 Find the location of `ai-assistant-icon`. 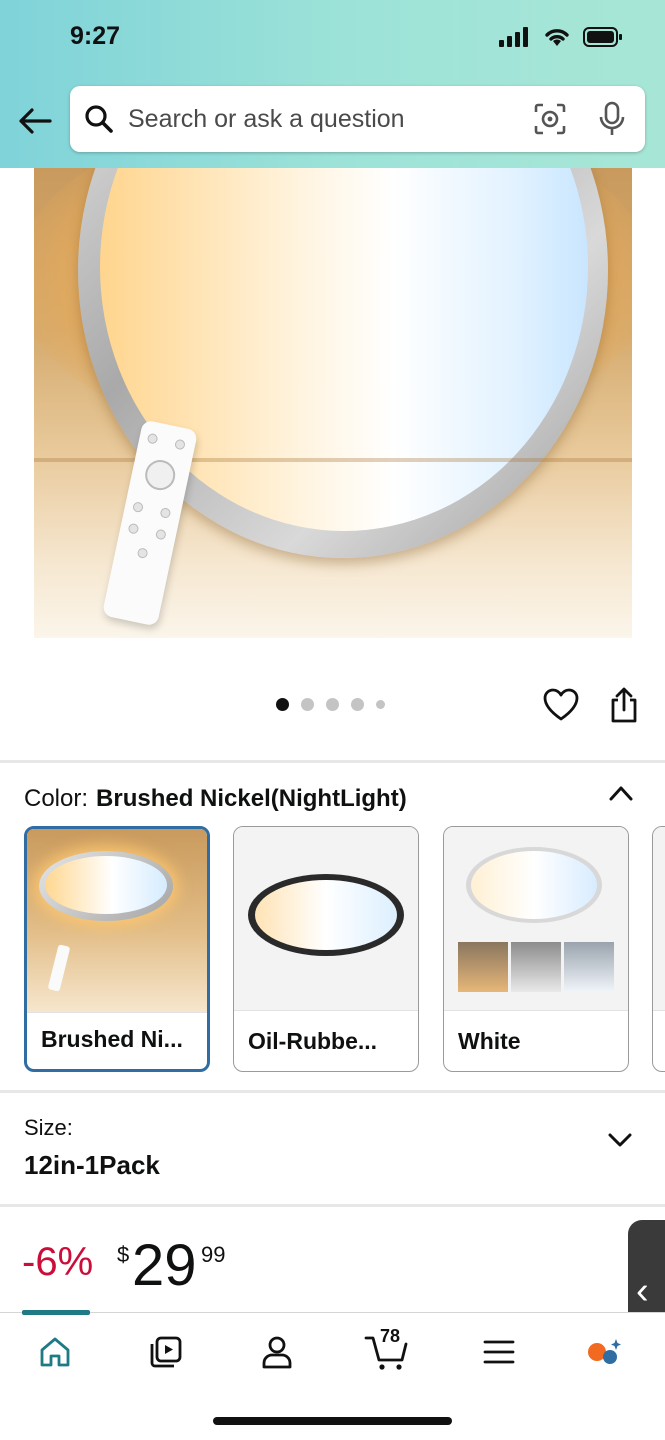

ai-assistant-icon is located at coordinates (604, 1351).